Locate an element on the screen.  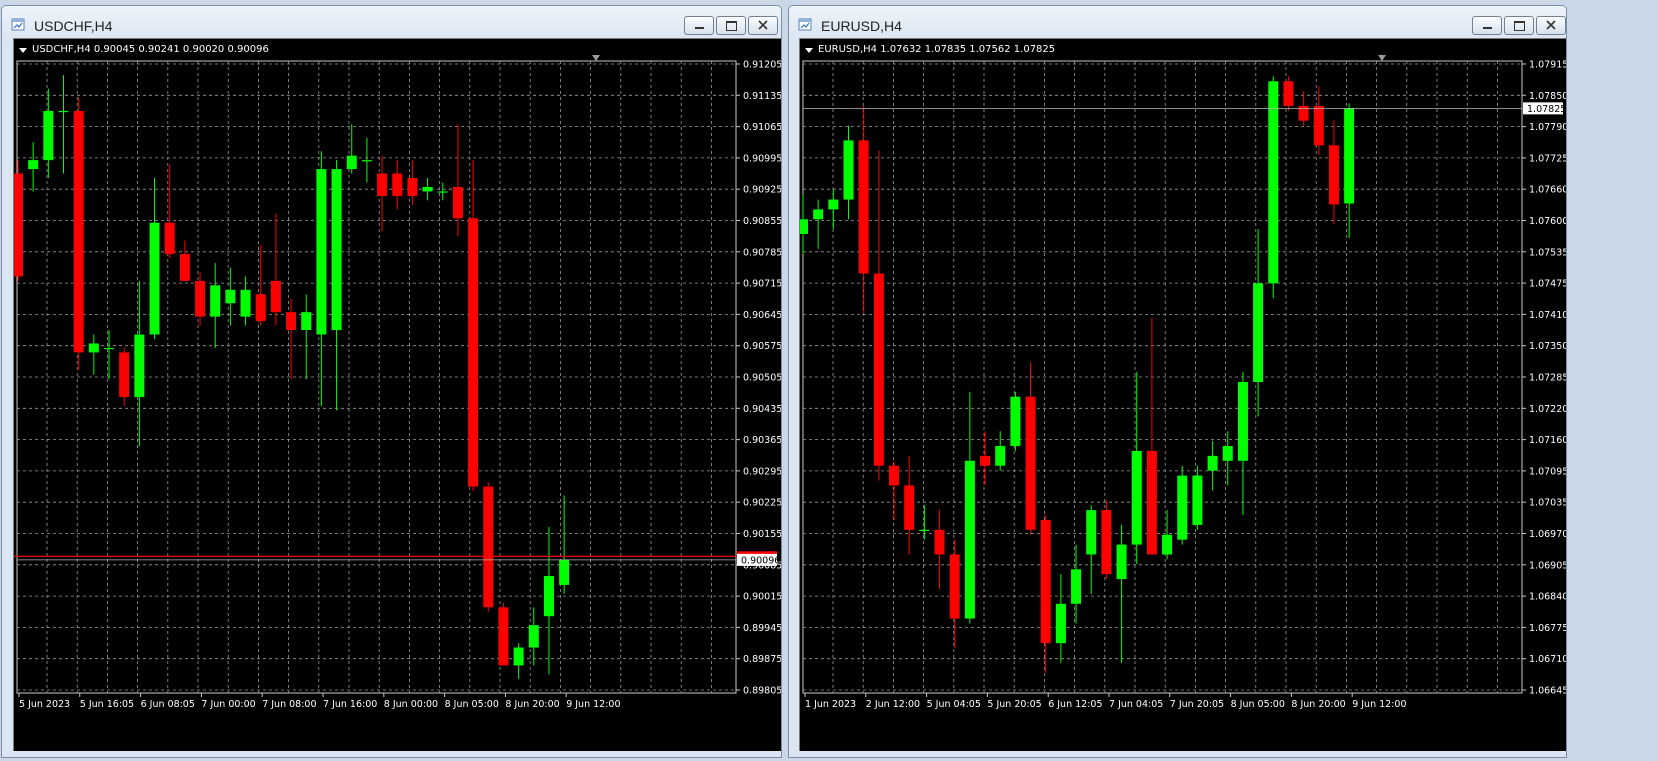
time-axis-label: 7 Jun 08:00 is located at coordinates (289, 704).